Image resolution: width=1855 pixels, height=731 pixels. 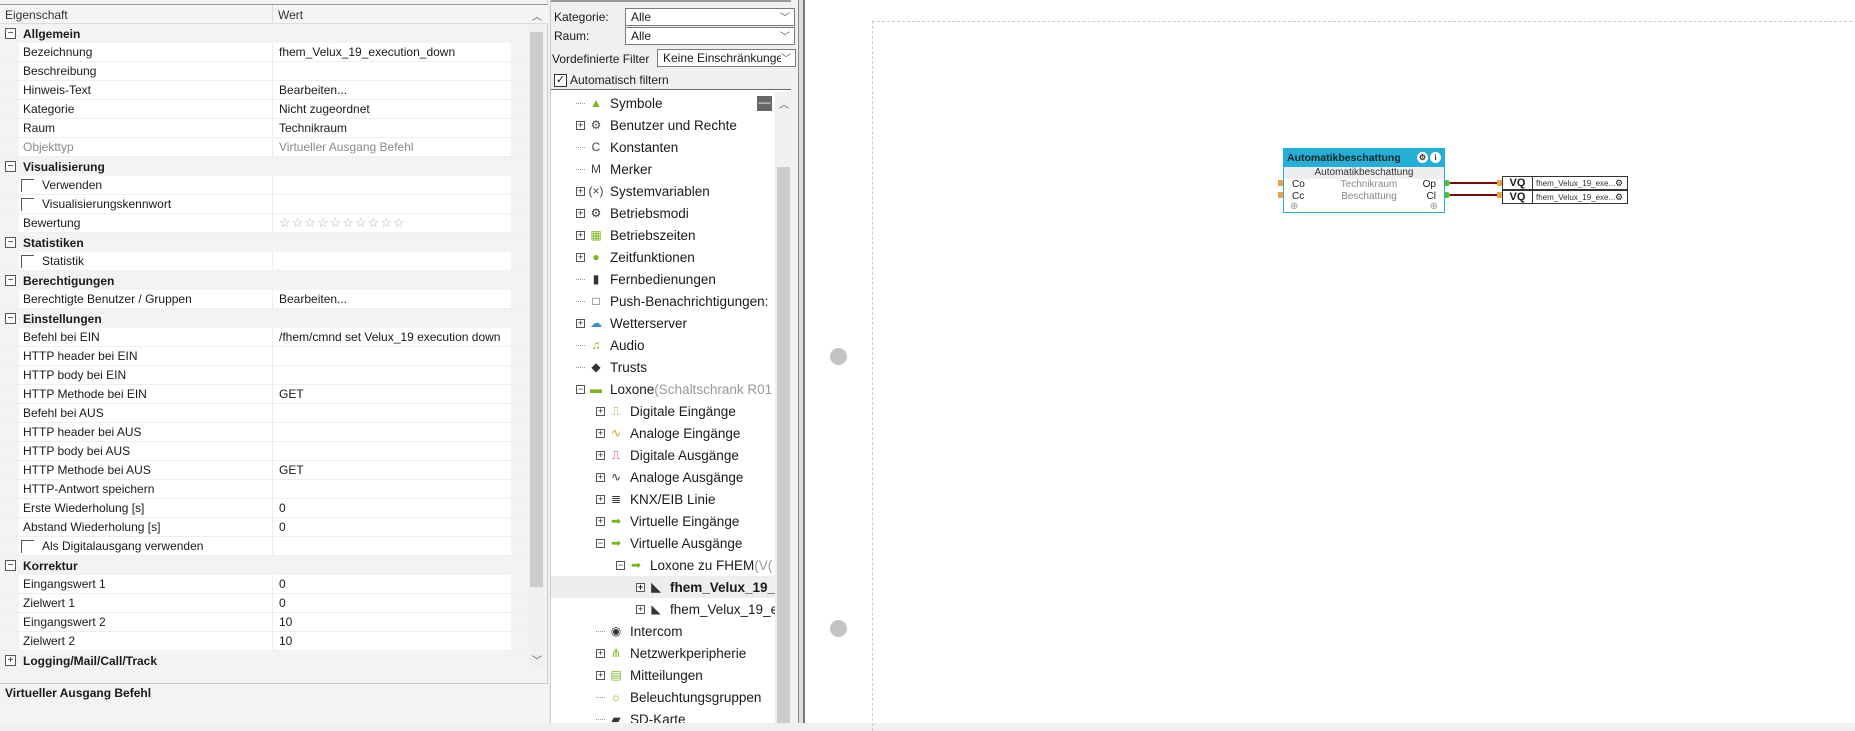 What do you see at coordinates (265, 470) in the screenshot?
I see `property-row: HTTP Methode bei AUS GET` at bounding box center [265, 470].